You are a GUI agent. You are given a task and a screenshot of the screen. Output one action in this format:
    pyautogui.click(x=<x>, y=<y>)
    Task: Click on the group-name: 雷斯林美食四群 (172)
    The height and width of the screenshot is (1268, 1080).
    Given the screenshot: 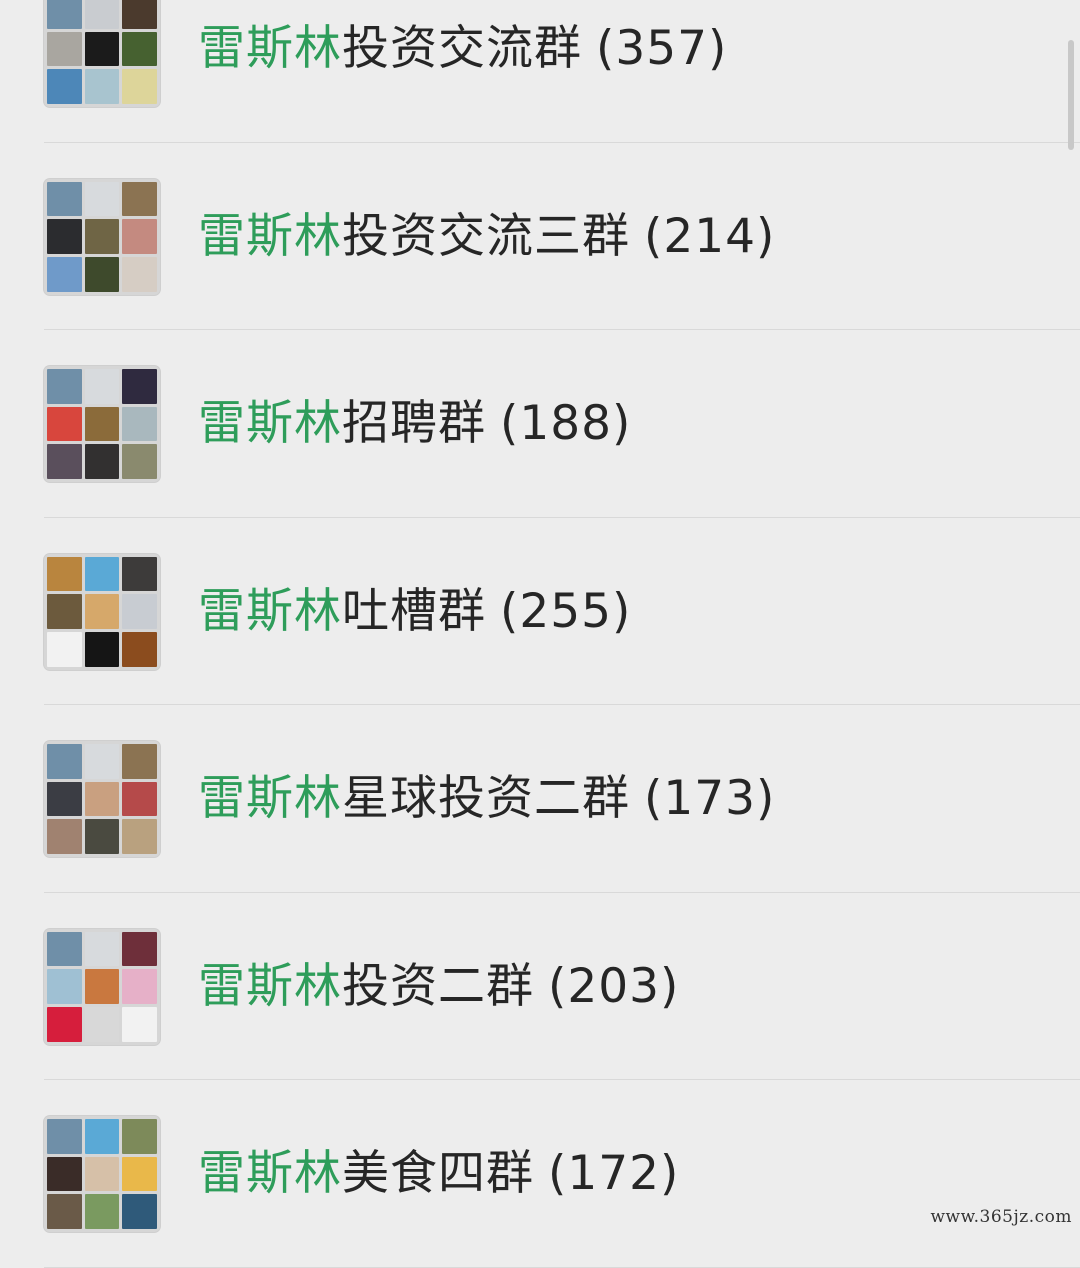 What is the action you would take?
    pyautogui.click(x=438, y=1174)
    